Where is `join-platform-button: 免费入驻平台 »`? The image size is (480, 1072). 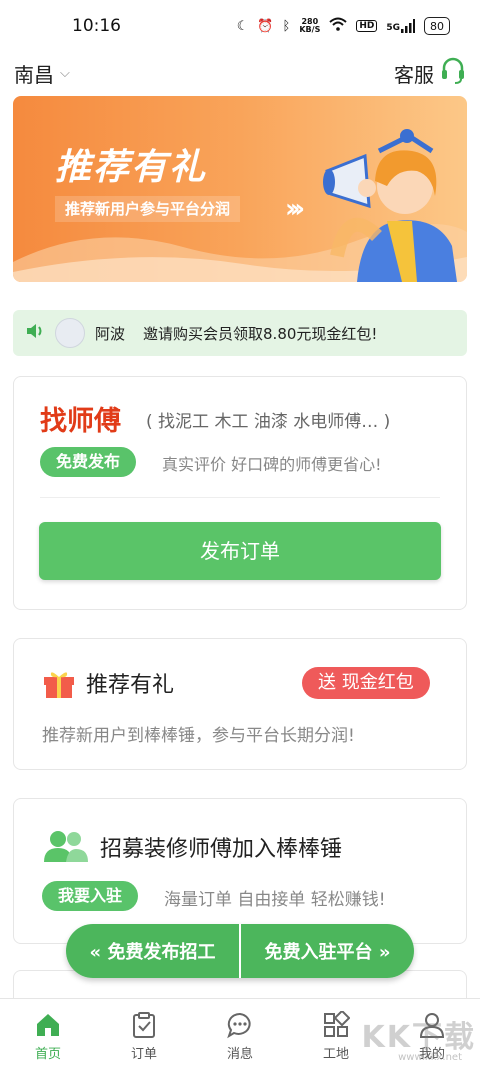
join-platform-button: 免费入驻平台 » is located at coordinates (326, 951).